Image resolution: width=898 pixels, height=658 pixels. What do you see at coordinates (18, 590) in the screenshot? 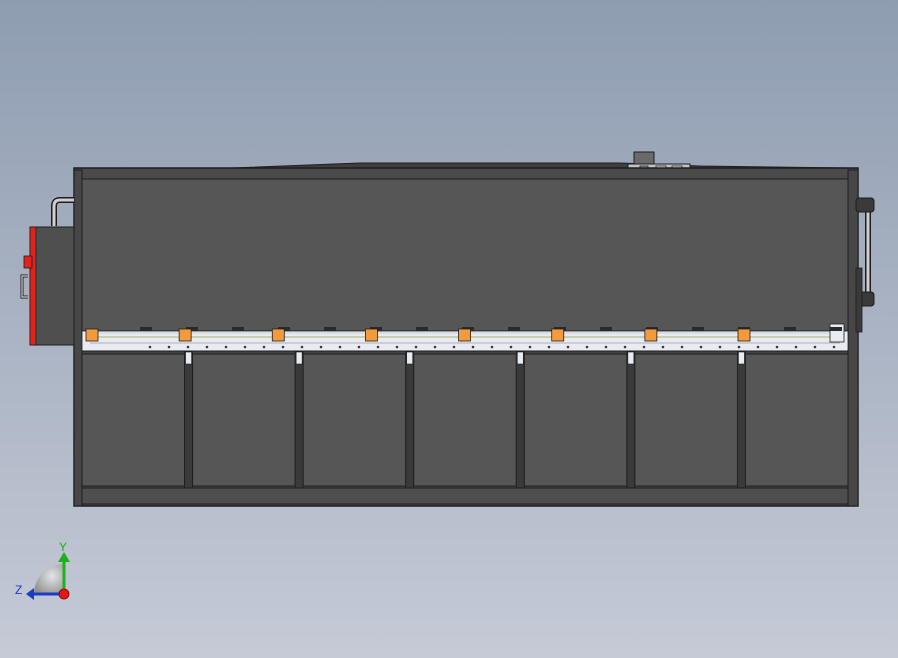
I see `z-axis-label: Z` at bounding box center [18, 590].